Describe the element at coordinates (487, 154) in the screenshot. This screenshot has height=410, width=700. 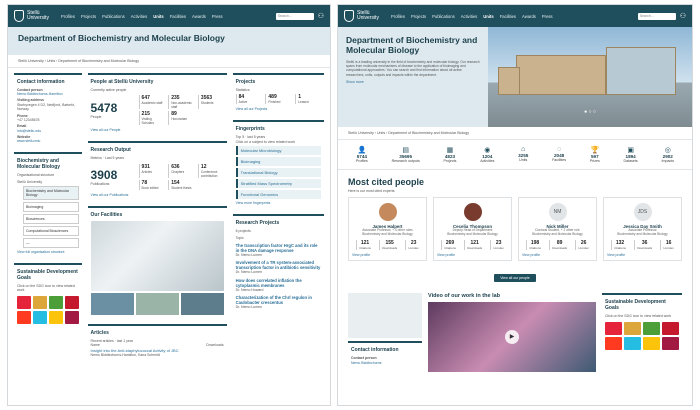
I see `stat-activities: ◉ 1204 Activities` at that location.